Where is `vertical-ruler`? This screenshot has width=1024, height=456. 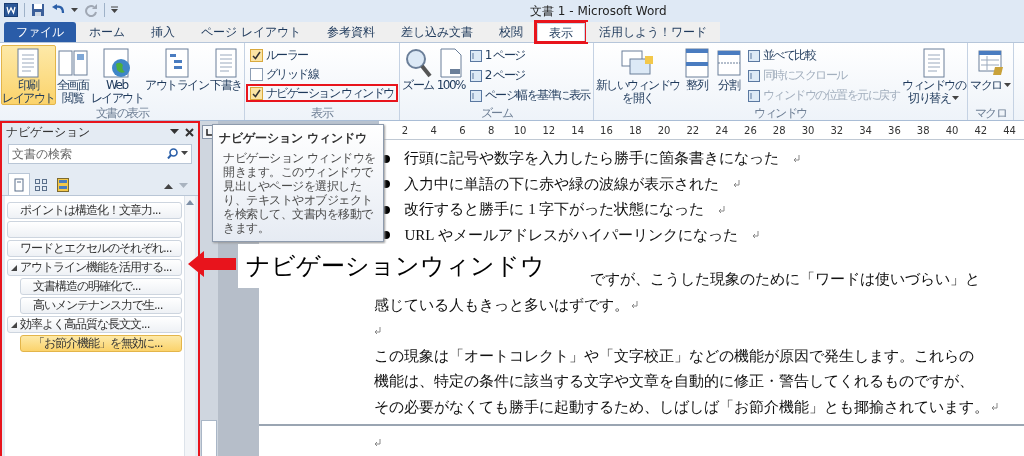
vertical-ruler is located at coordinates (209, 438).